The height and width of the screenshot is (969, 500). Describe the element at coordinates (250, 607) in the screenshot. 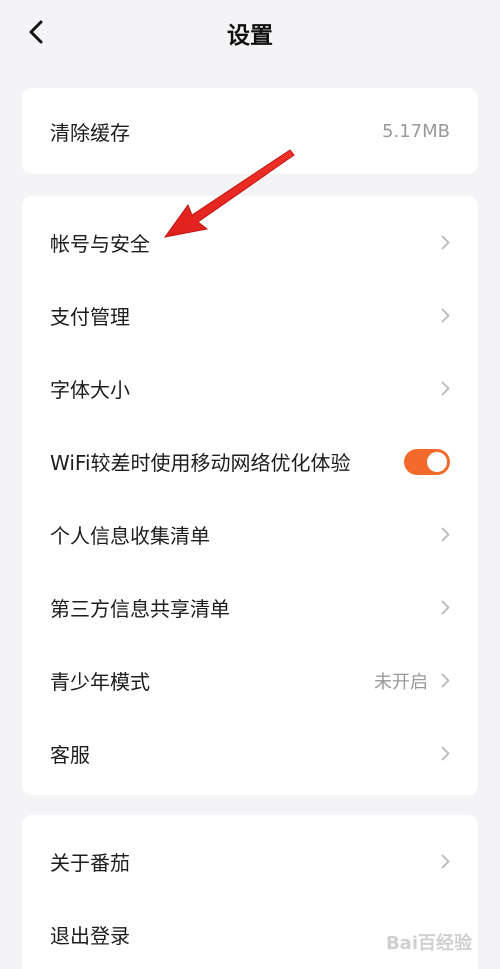

I see `third-party-sharing-row: 第三方信息共享清单` at that location.